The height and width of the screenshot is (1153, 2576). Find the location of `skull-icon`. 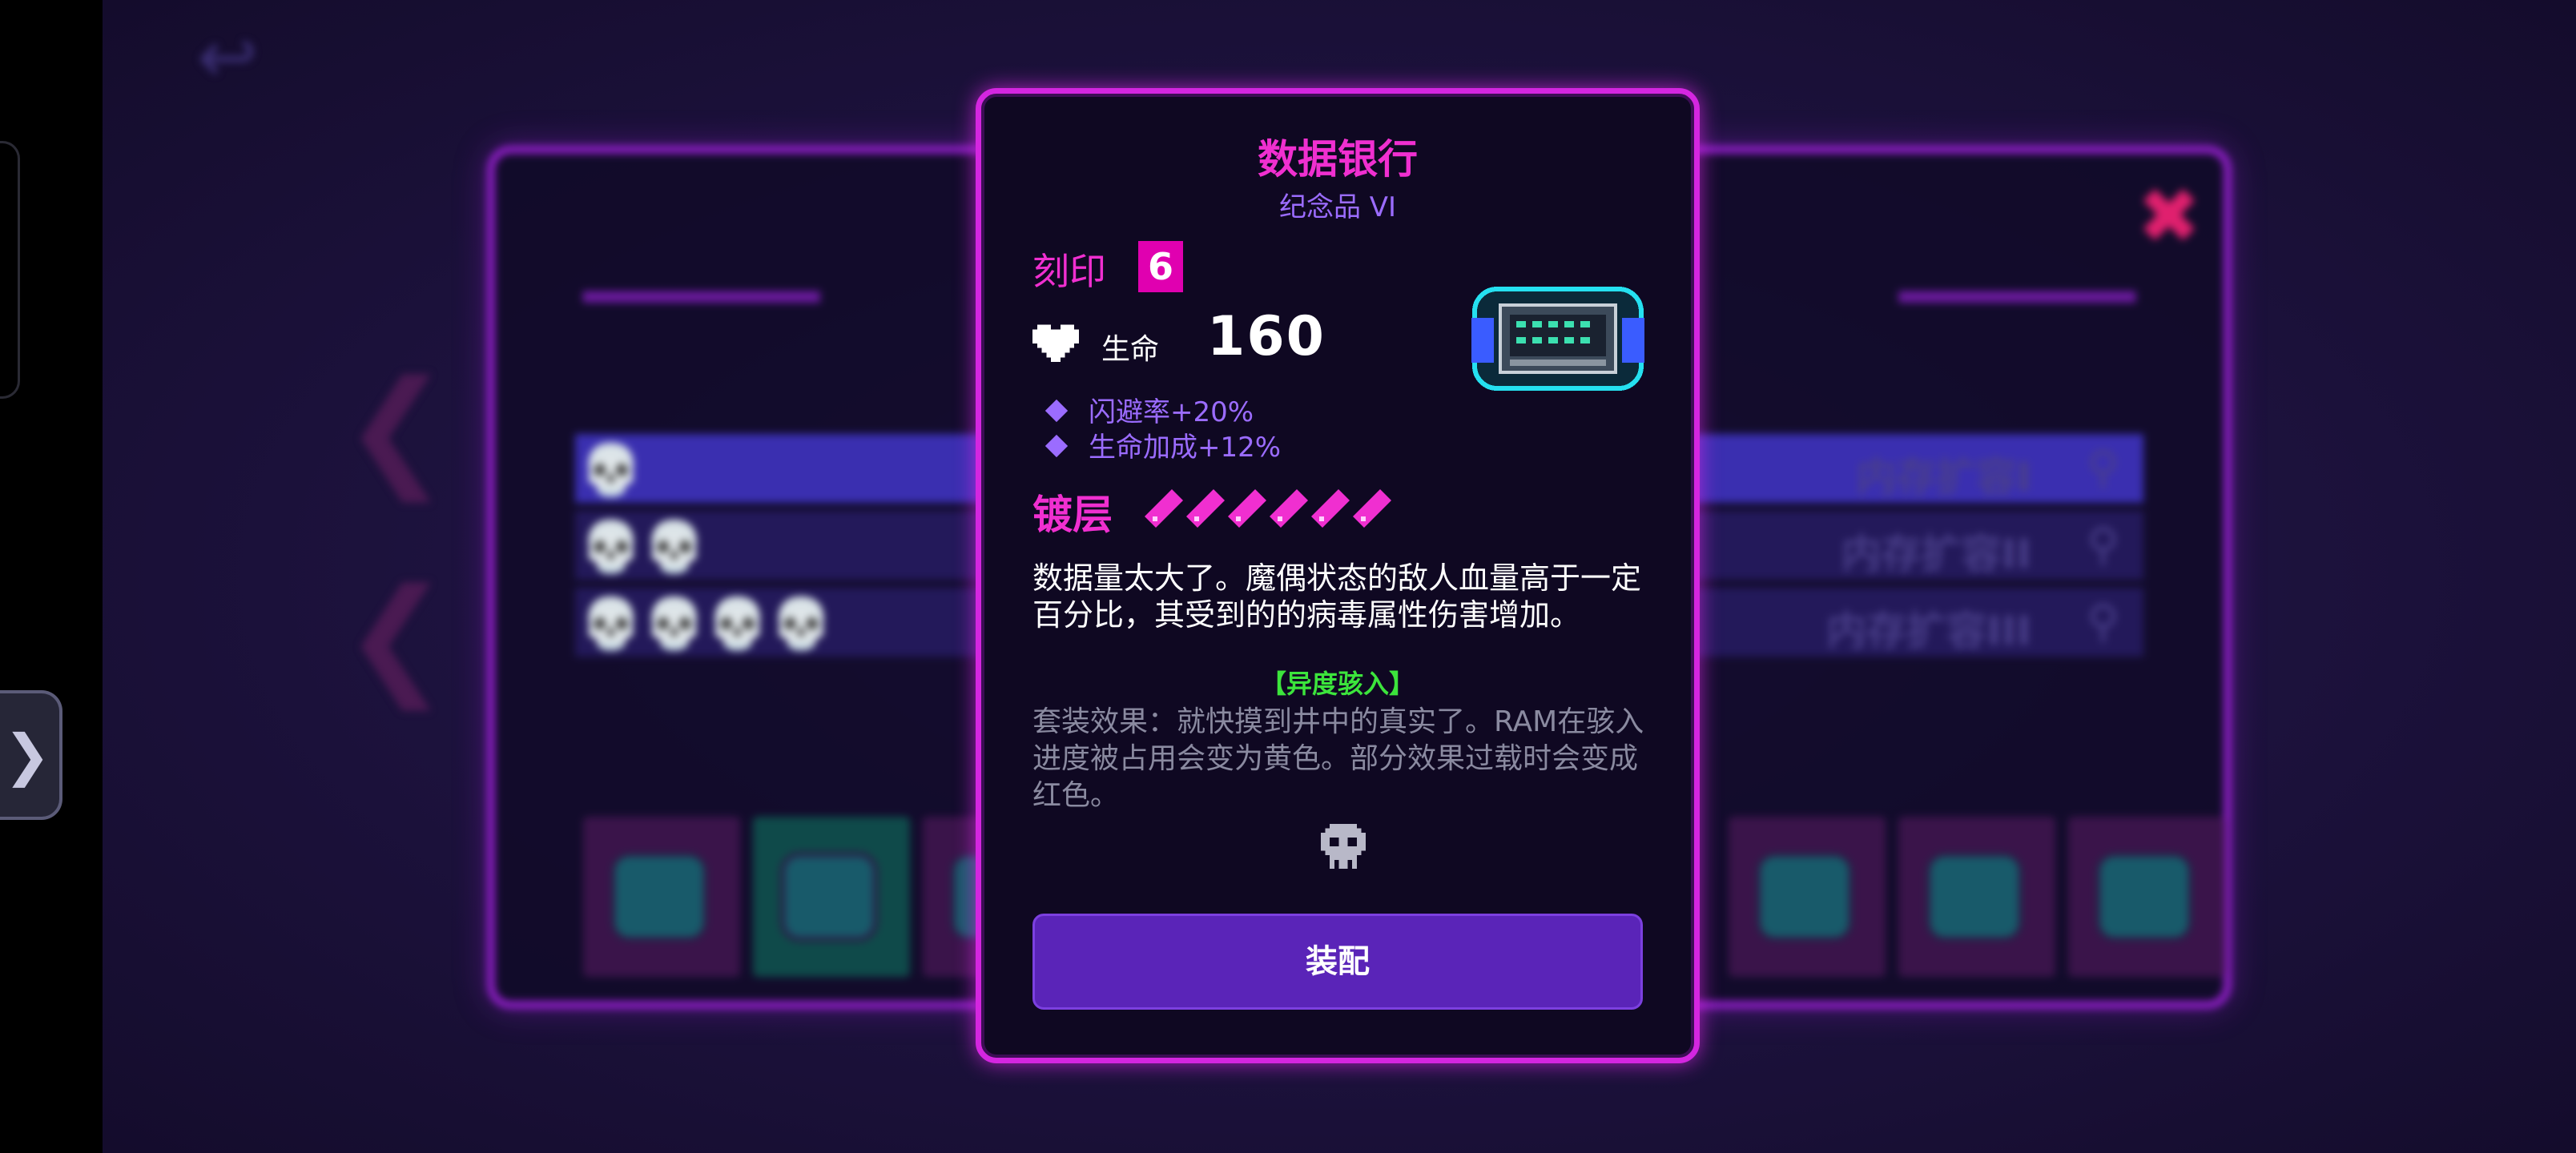

skull-icon is located at coordinates (1343, 846).